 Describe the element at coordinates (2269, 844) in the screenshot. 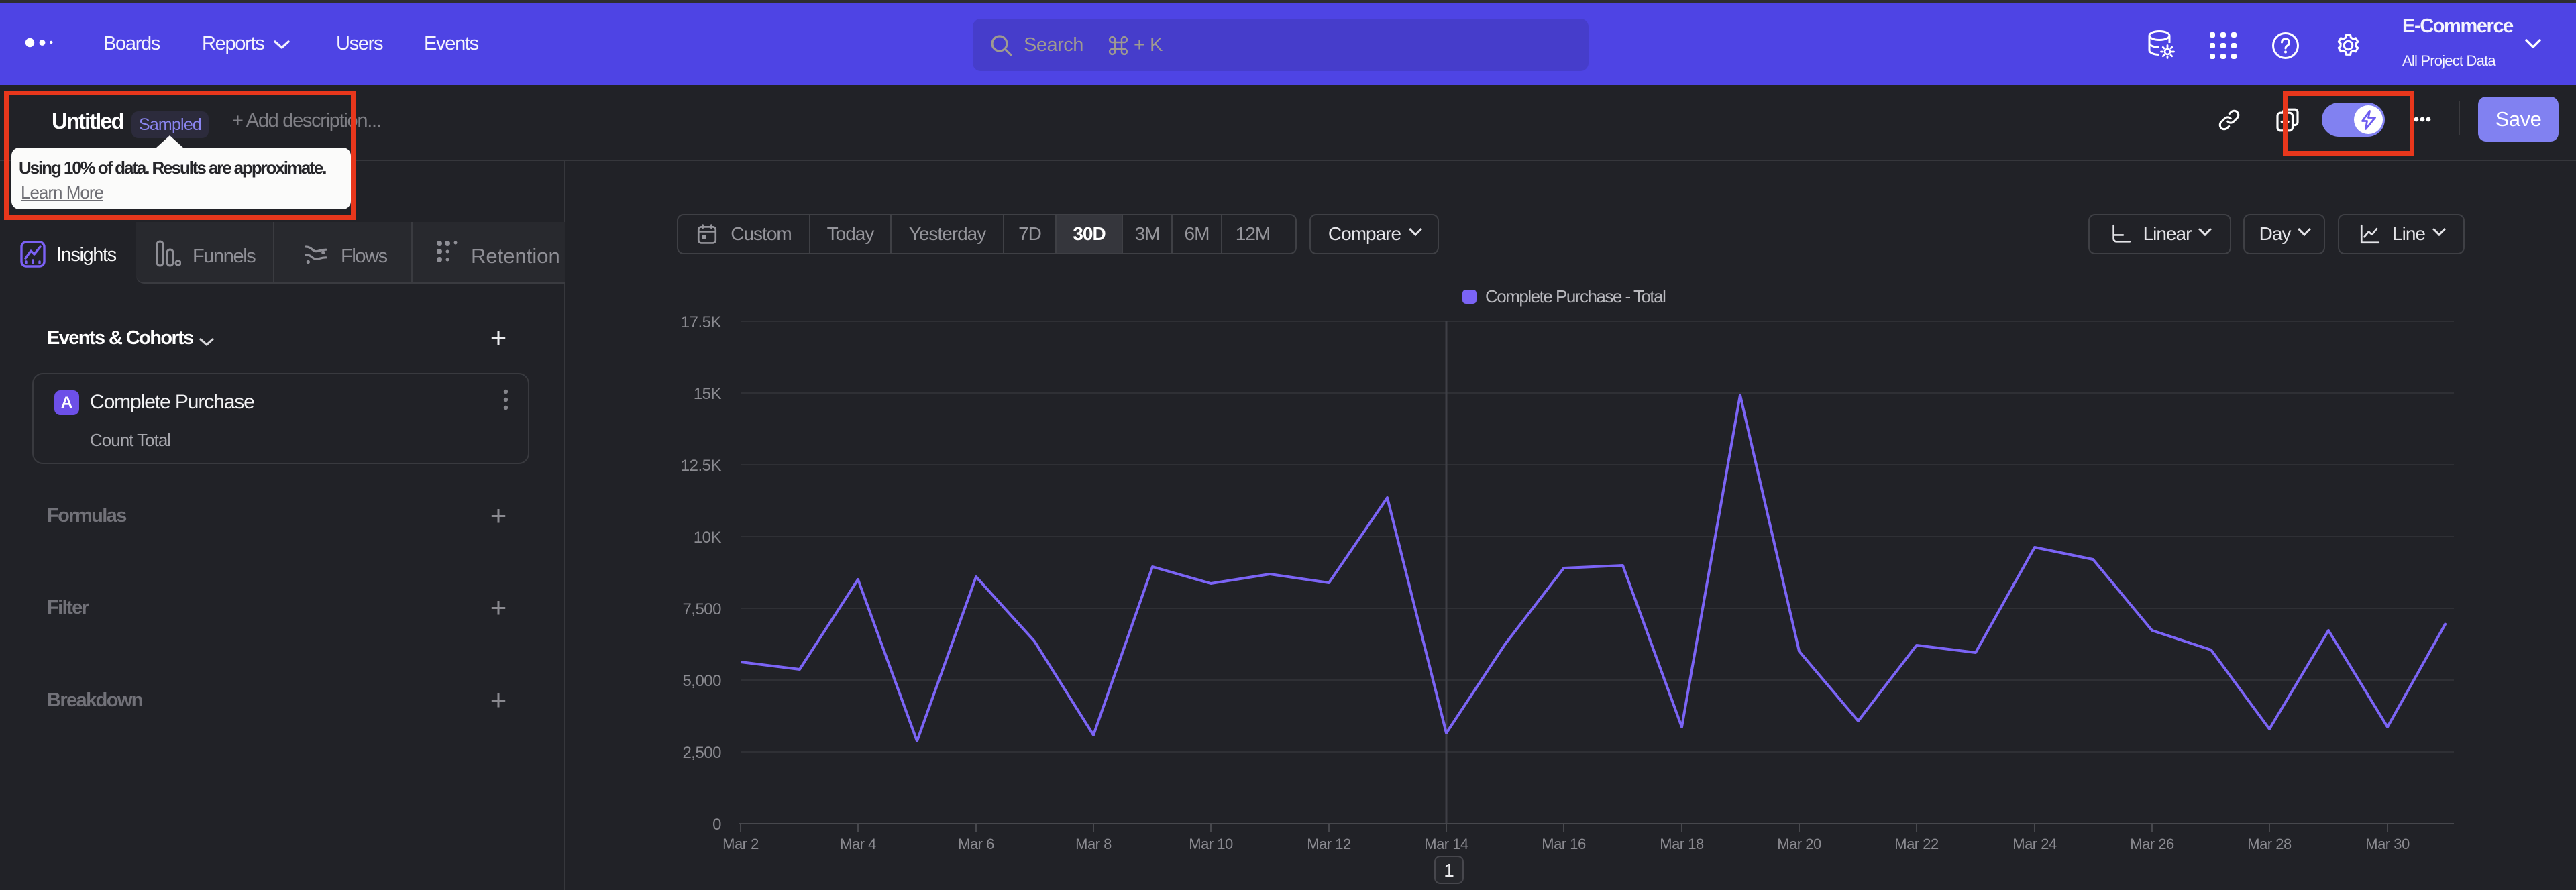

I see `svg-text: Mar 28` at that location.